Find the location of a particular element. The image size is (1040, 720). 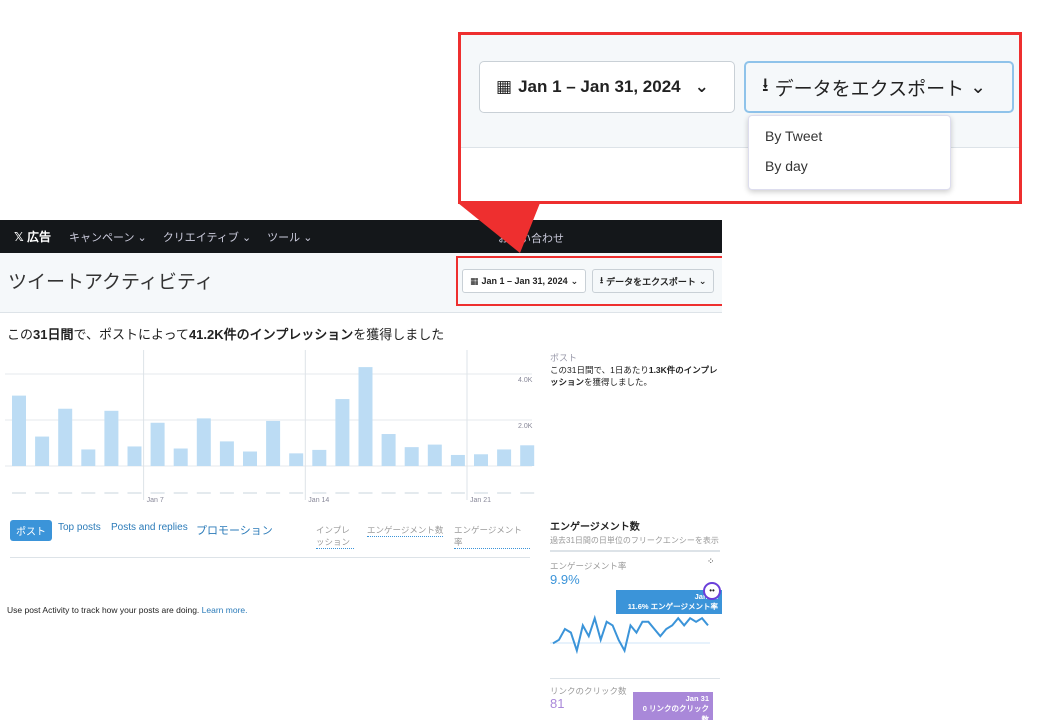

divider is located at coordinates (635, 678).